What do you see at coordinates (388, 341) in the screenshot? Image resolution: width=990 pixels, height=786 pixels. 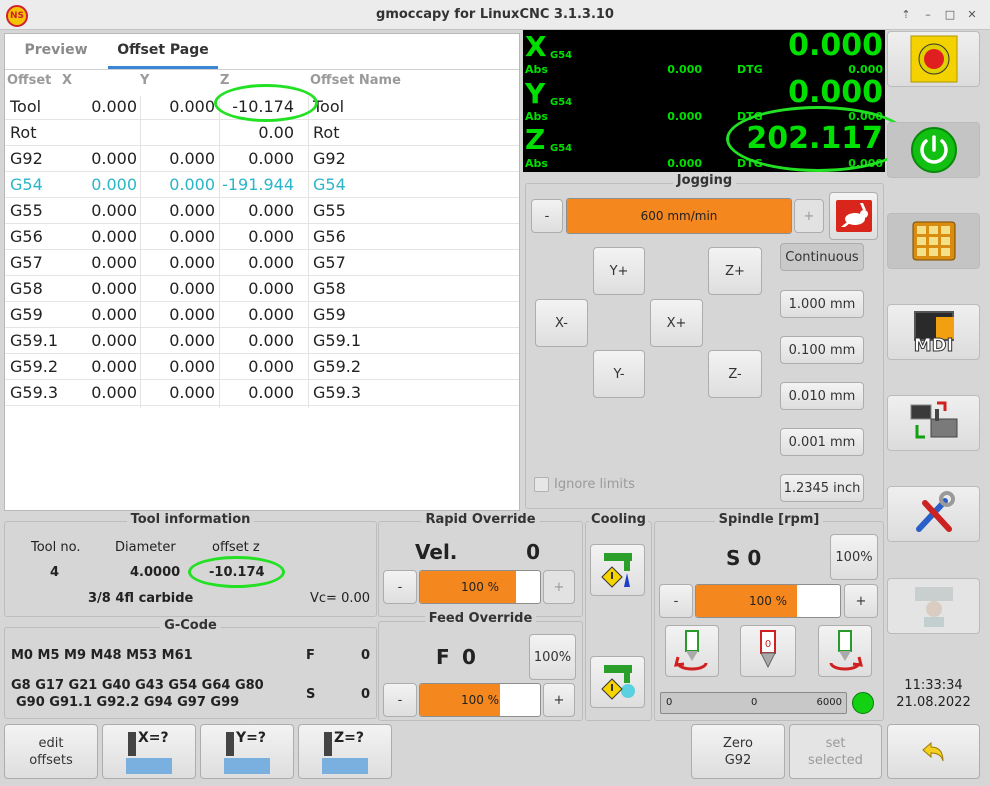 I see `offset-label: G59.1` at bounding box center [388, 341].